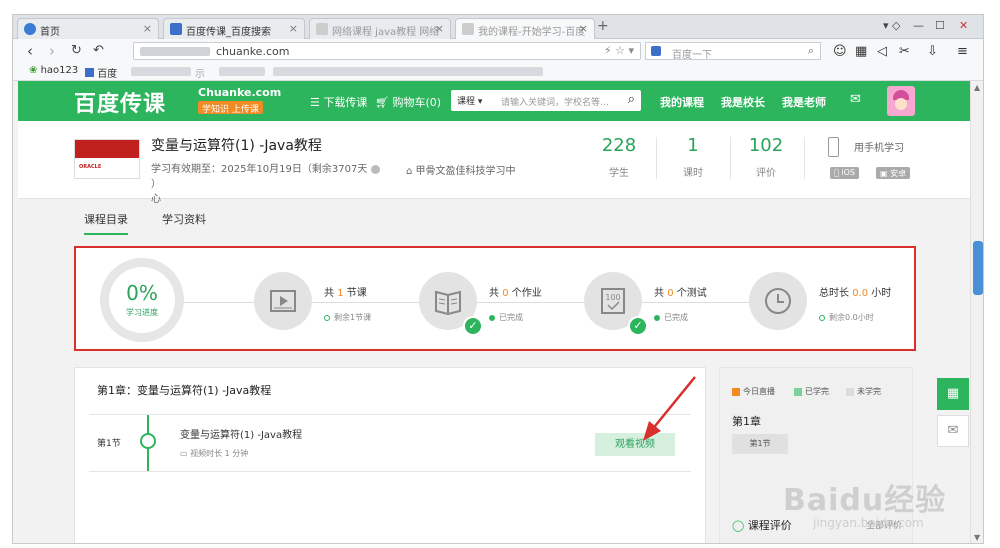 This screenshot has height=548, width=1000. I want to click on stat-reviews: 102 评价, so click(766, 157).